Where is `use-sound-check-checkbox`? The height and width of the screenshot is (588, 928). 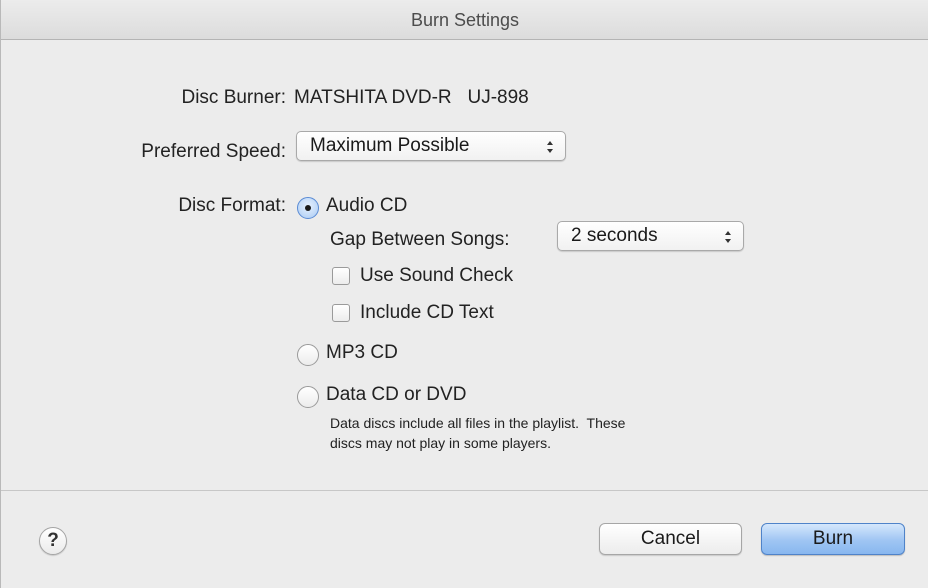 use-sound-check-checkbox is located at coordinates (341, 276).